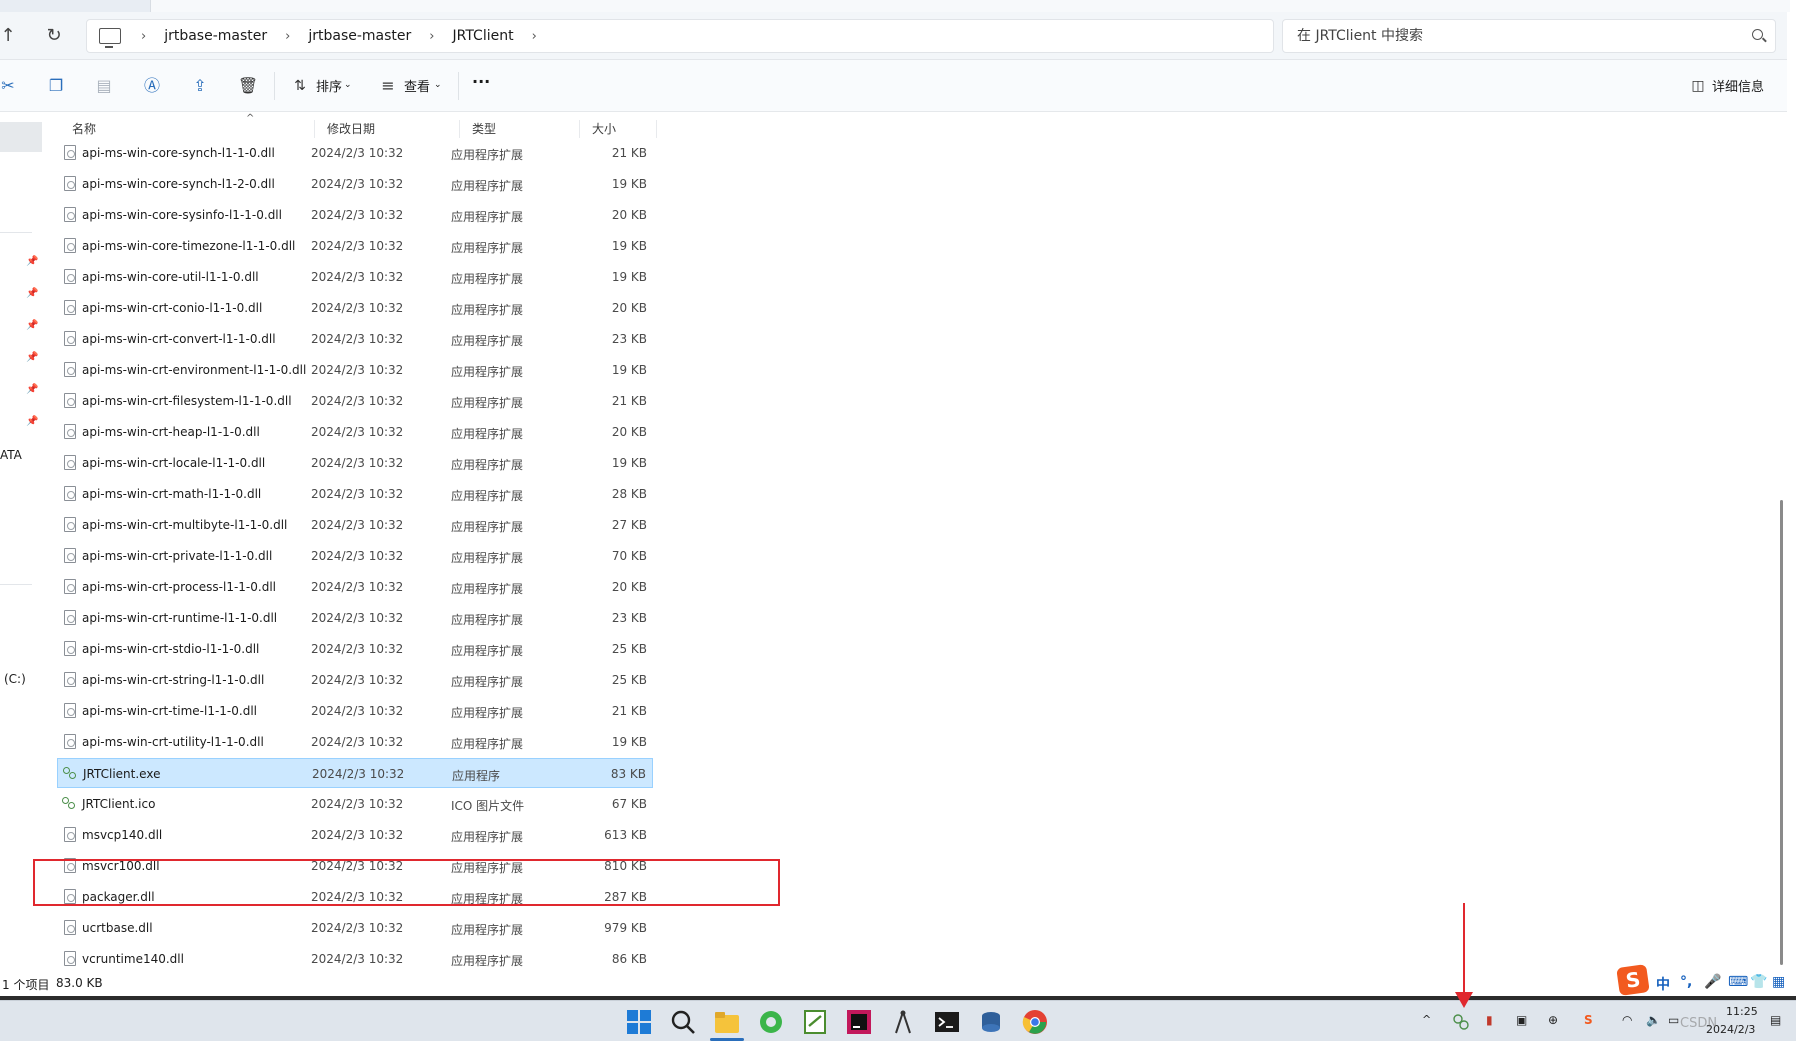 The height and width of the screenshot is (1041, 1796). Describe the element at coordinates (300, 86) in the screenshot. I see `sort-icon: ⇅` at that location.